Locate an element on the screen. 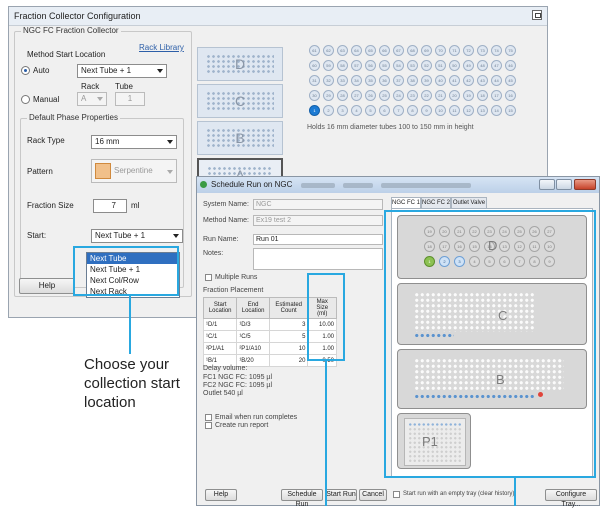 The image size is (600, 510). tube: 38 is located at coordinates (412, 80).